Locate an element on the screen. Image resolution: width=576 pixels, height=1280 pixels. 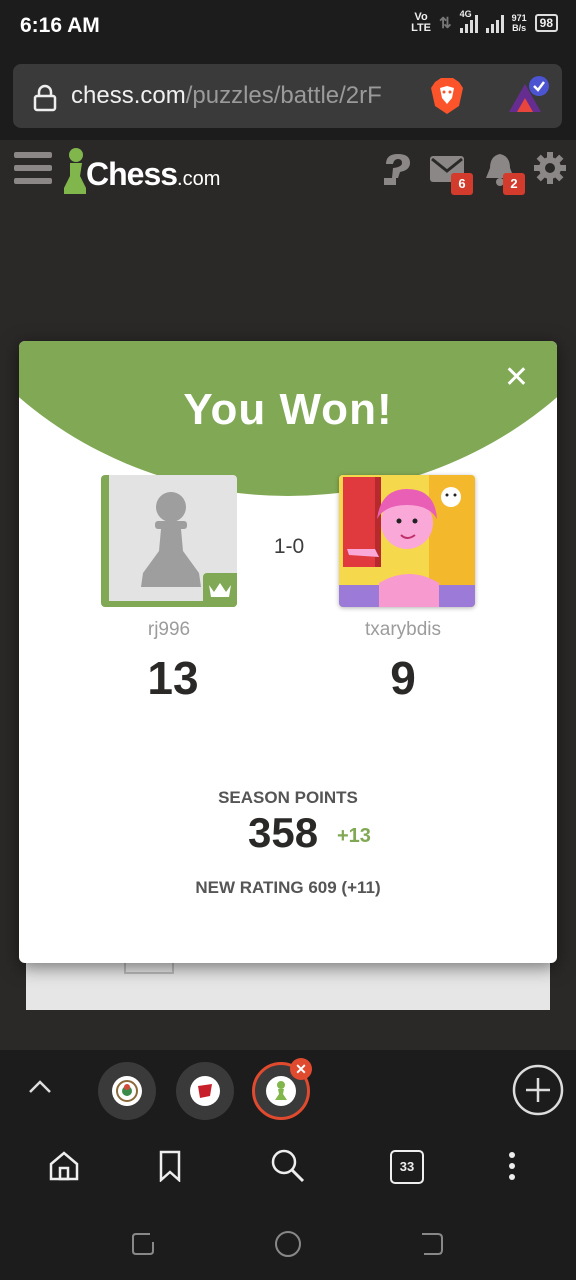
player-right-avatar is located at coordinates (407, 541).